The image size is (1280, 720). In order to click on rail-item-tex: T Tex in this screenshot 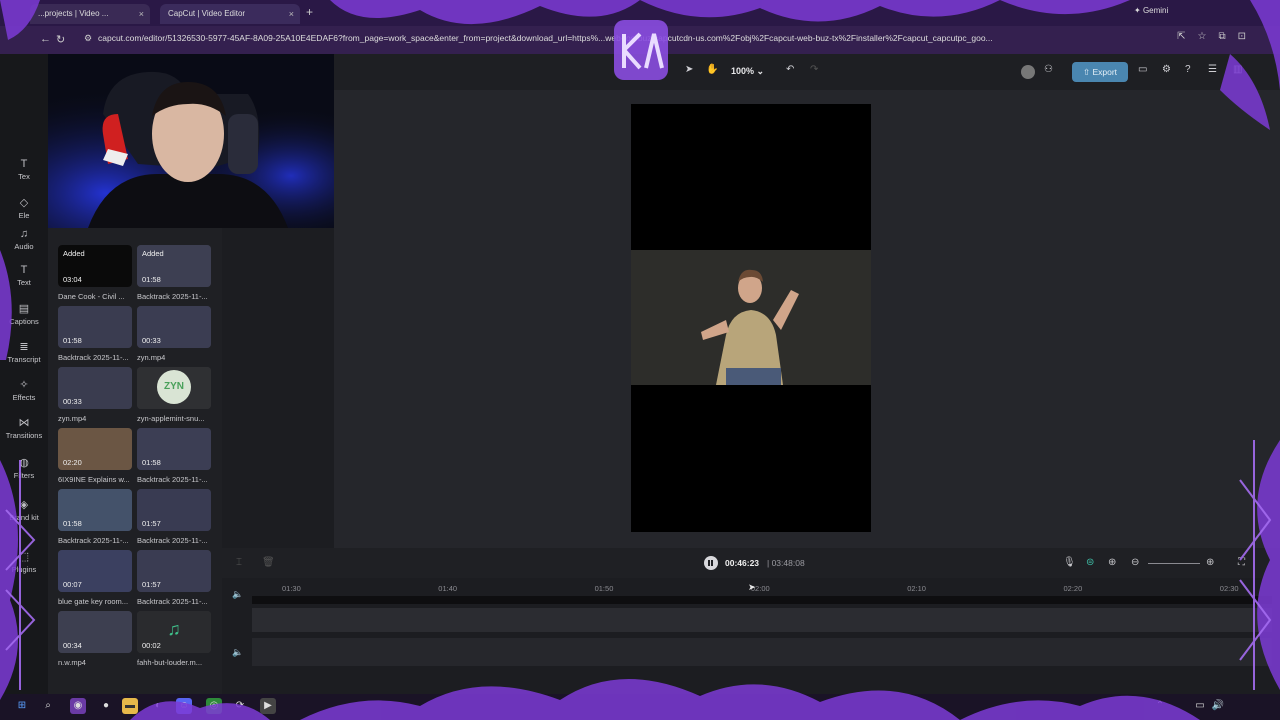, I will do `click(24, 169)`.